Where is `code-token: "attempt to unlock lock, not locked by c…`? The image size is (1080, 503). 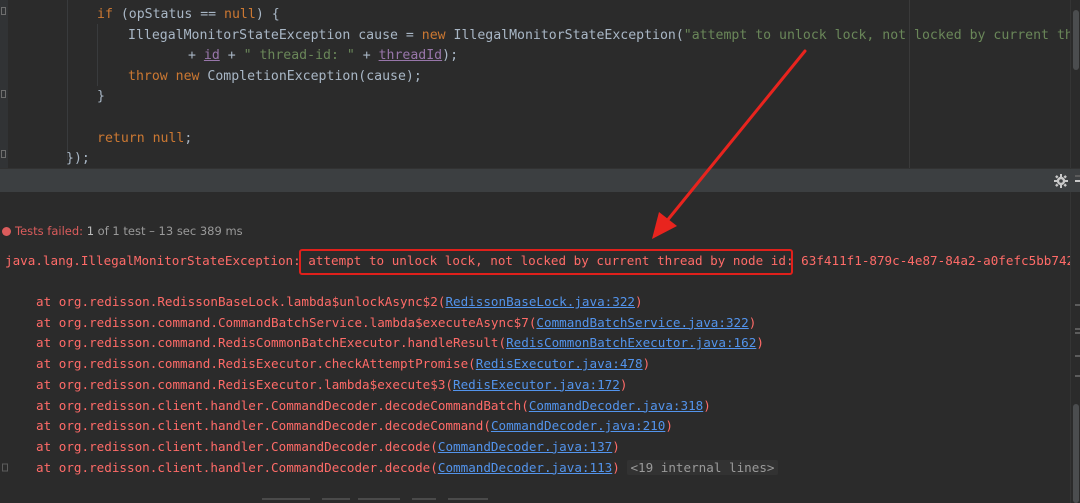
code-token: "attempt to unlock lock, not locked by c… is located at coordinates (881, 35).